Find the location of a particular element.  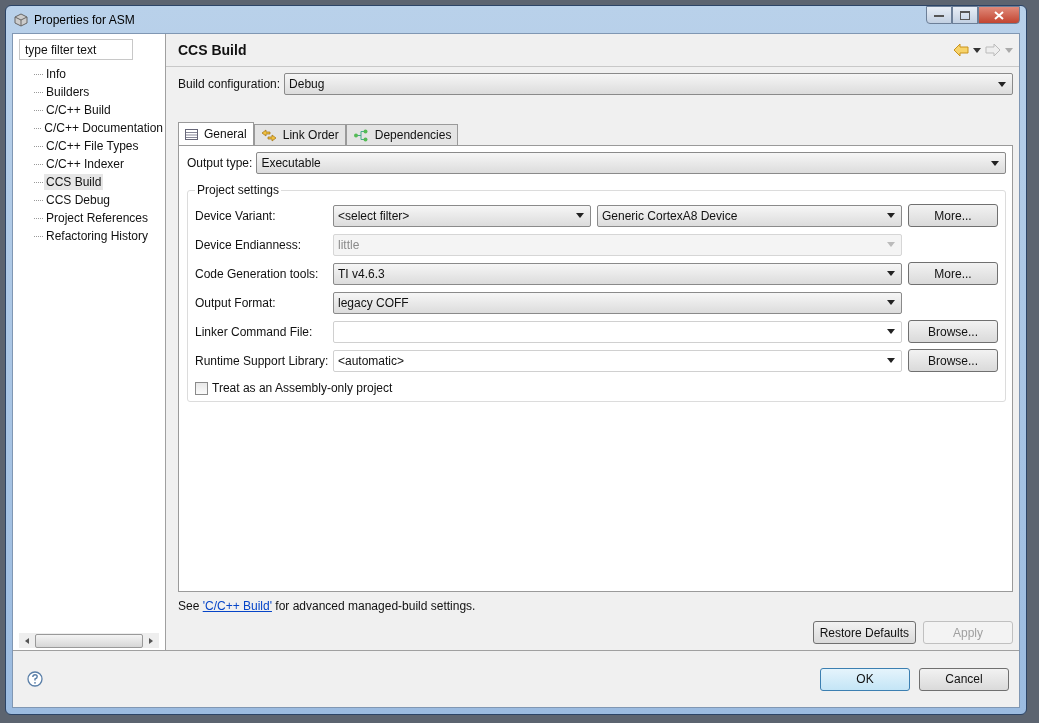

minimize-button is located at coordinates (939, 15).